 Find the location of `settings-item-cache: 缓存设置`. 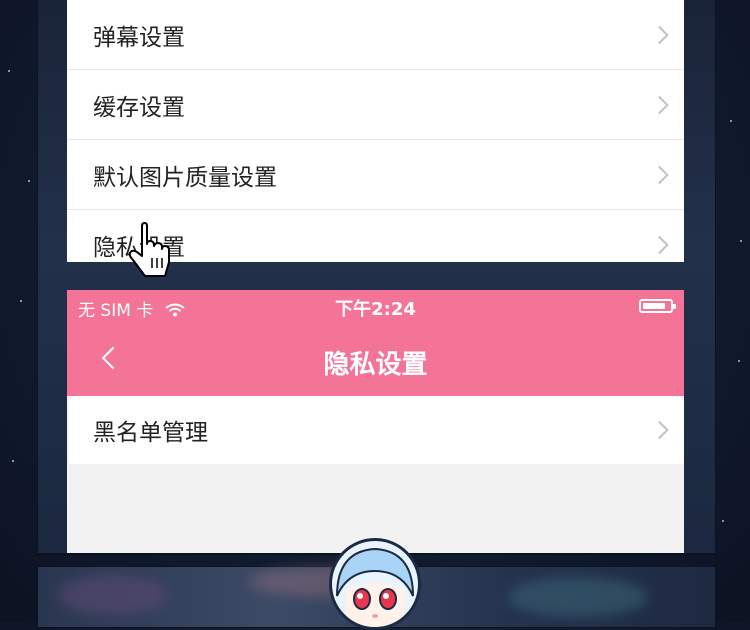

settings-item-cache: 缓存设置 is located at coordinates (375, 105).